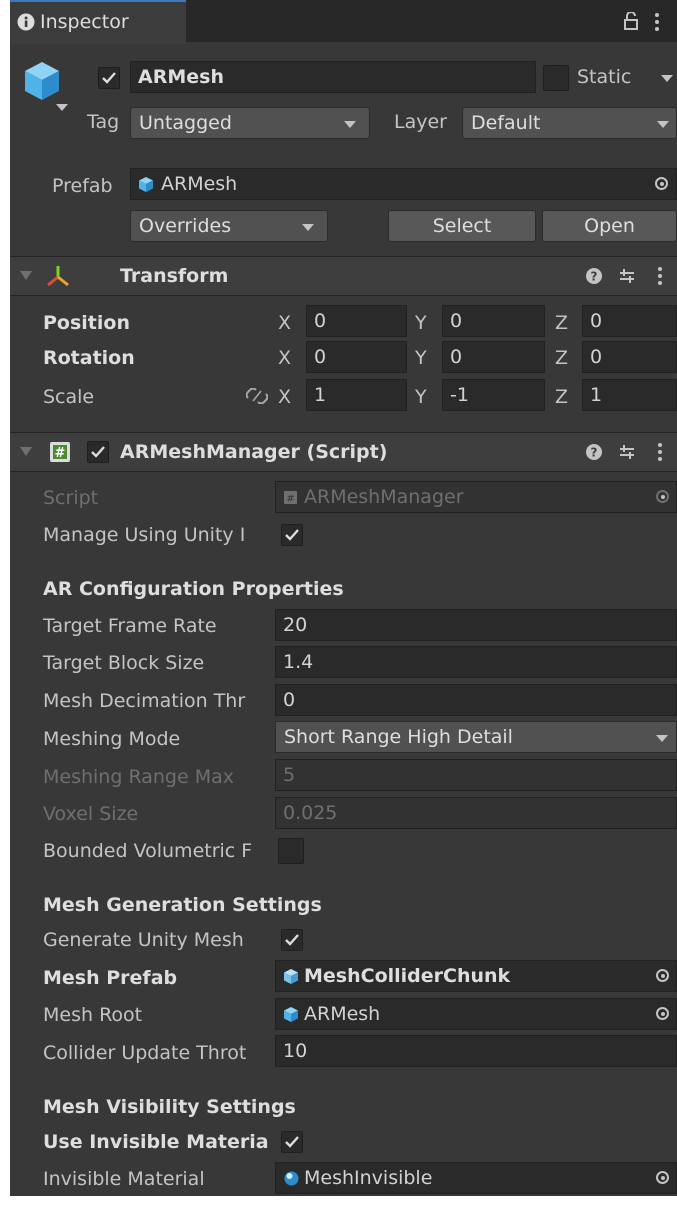  Describe the element at coordinates (632, 21) in the screenshot. I see `lock-icon` at that location.